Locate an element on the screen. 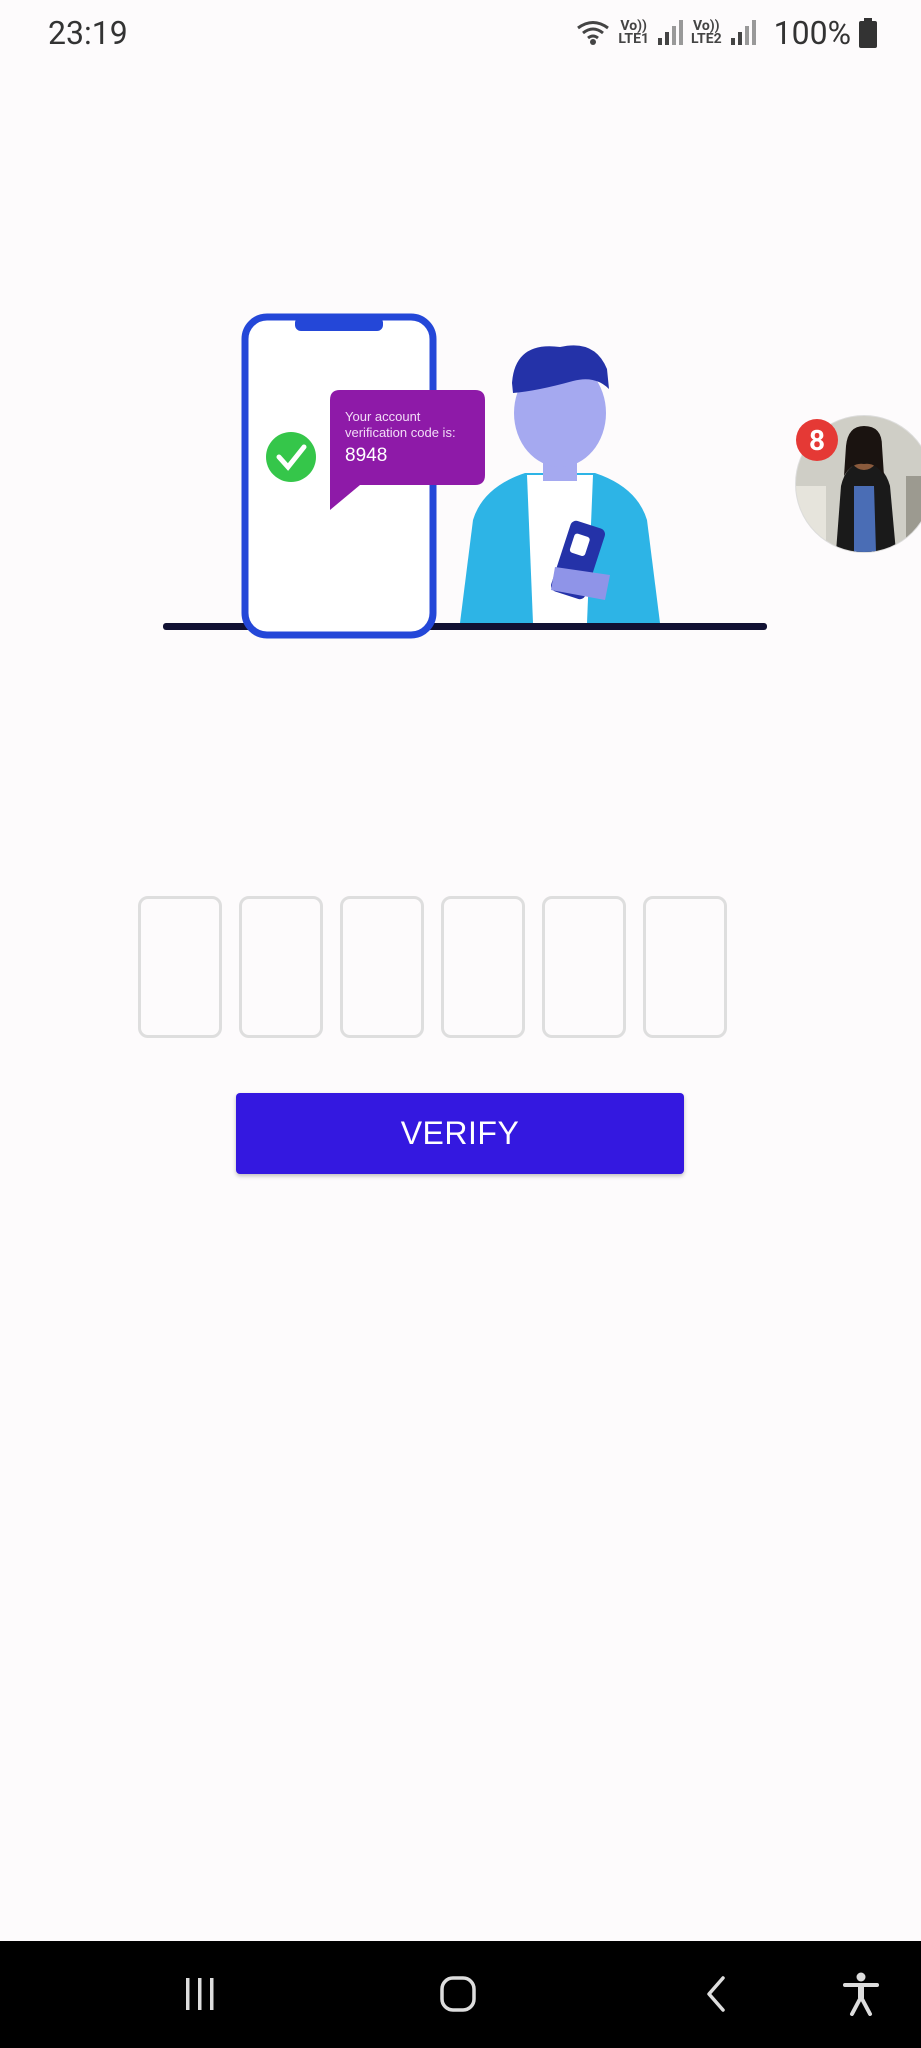 This screenshot has width=921, height=2048. network-label-2: Vo)) LTE2 is located at coordinates (706, 33).